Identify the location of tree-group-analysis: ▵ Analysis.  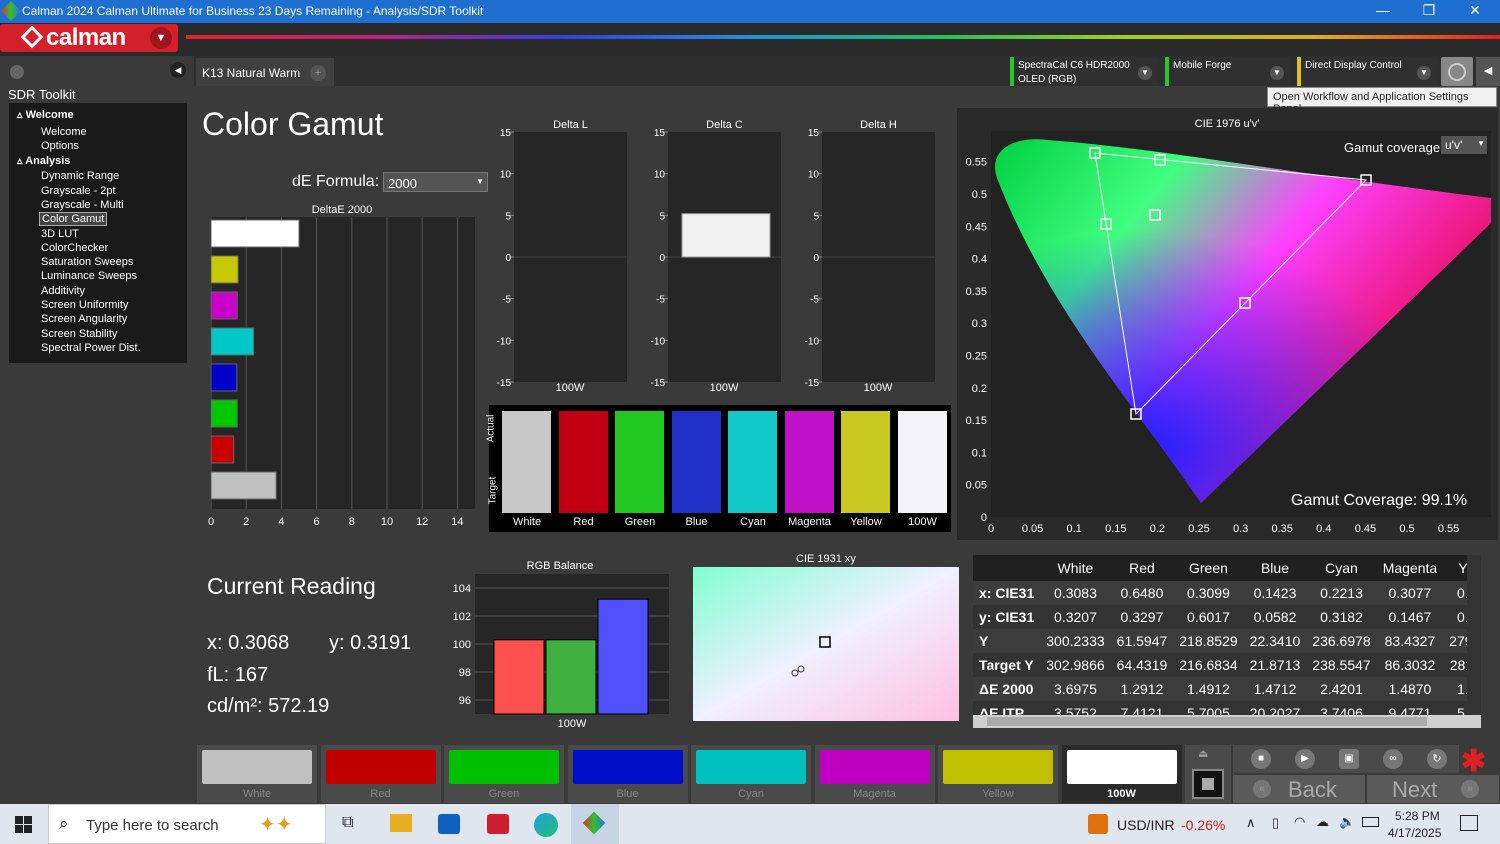
(43, 160).